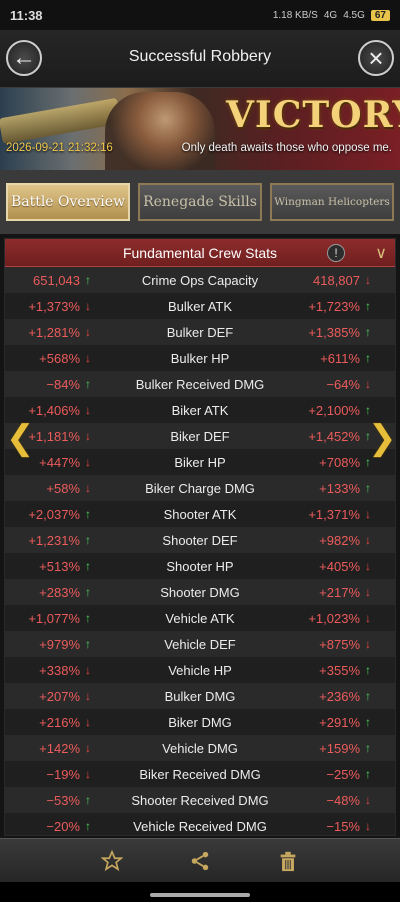 This screenshot has width=400, height=902. What do you see at coordinates (334, 410) in the screenshot?
I see `stat-right-value: +2,100%` at bounding box center [334, 410].